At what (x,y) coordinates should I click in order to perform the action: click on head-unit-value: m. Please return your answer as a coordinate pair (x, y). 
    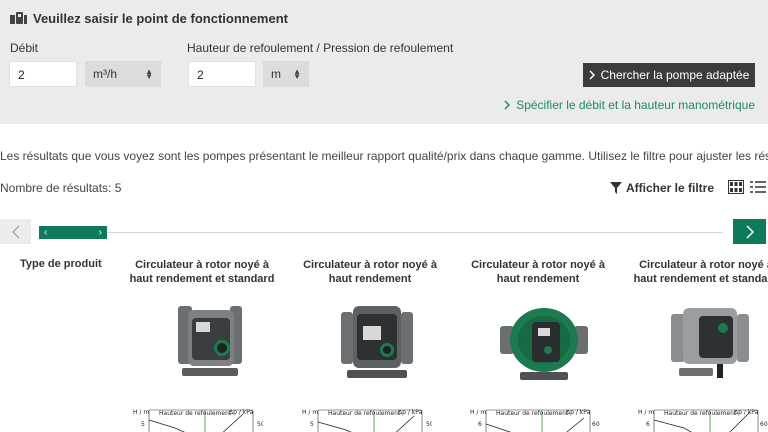
    Looking at the image, I should click on (276, 74).